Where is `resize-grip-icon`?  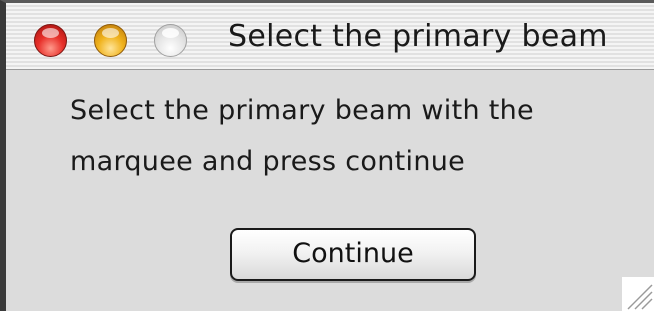 resize-grip-icon is located at coordinates (638, 294).